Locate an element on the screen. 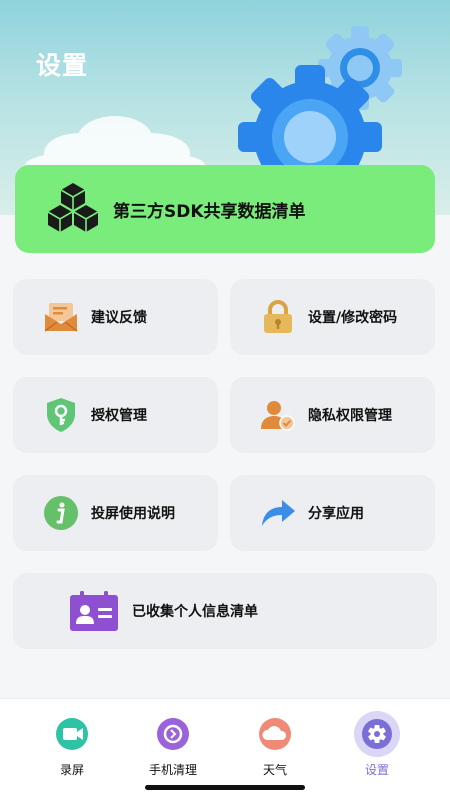 Image resolution: width=450 pixels, height=800 pixels. tab-weather: 天气 is located at coordinates (275, 744).